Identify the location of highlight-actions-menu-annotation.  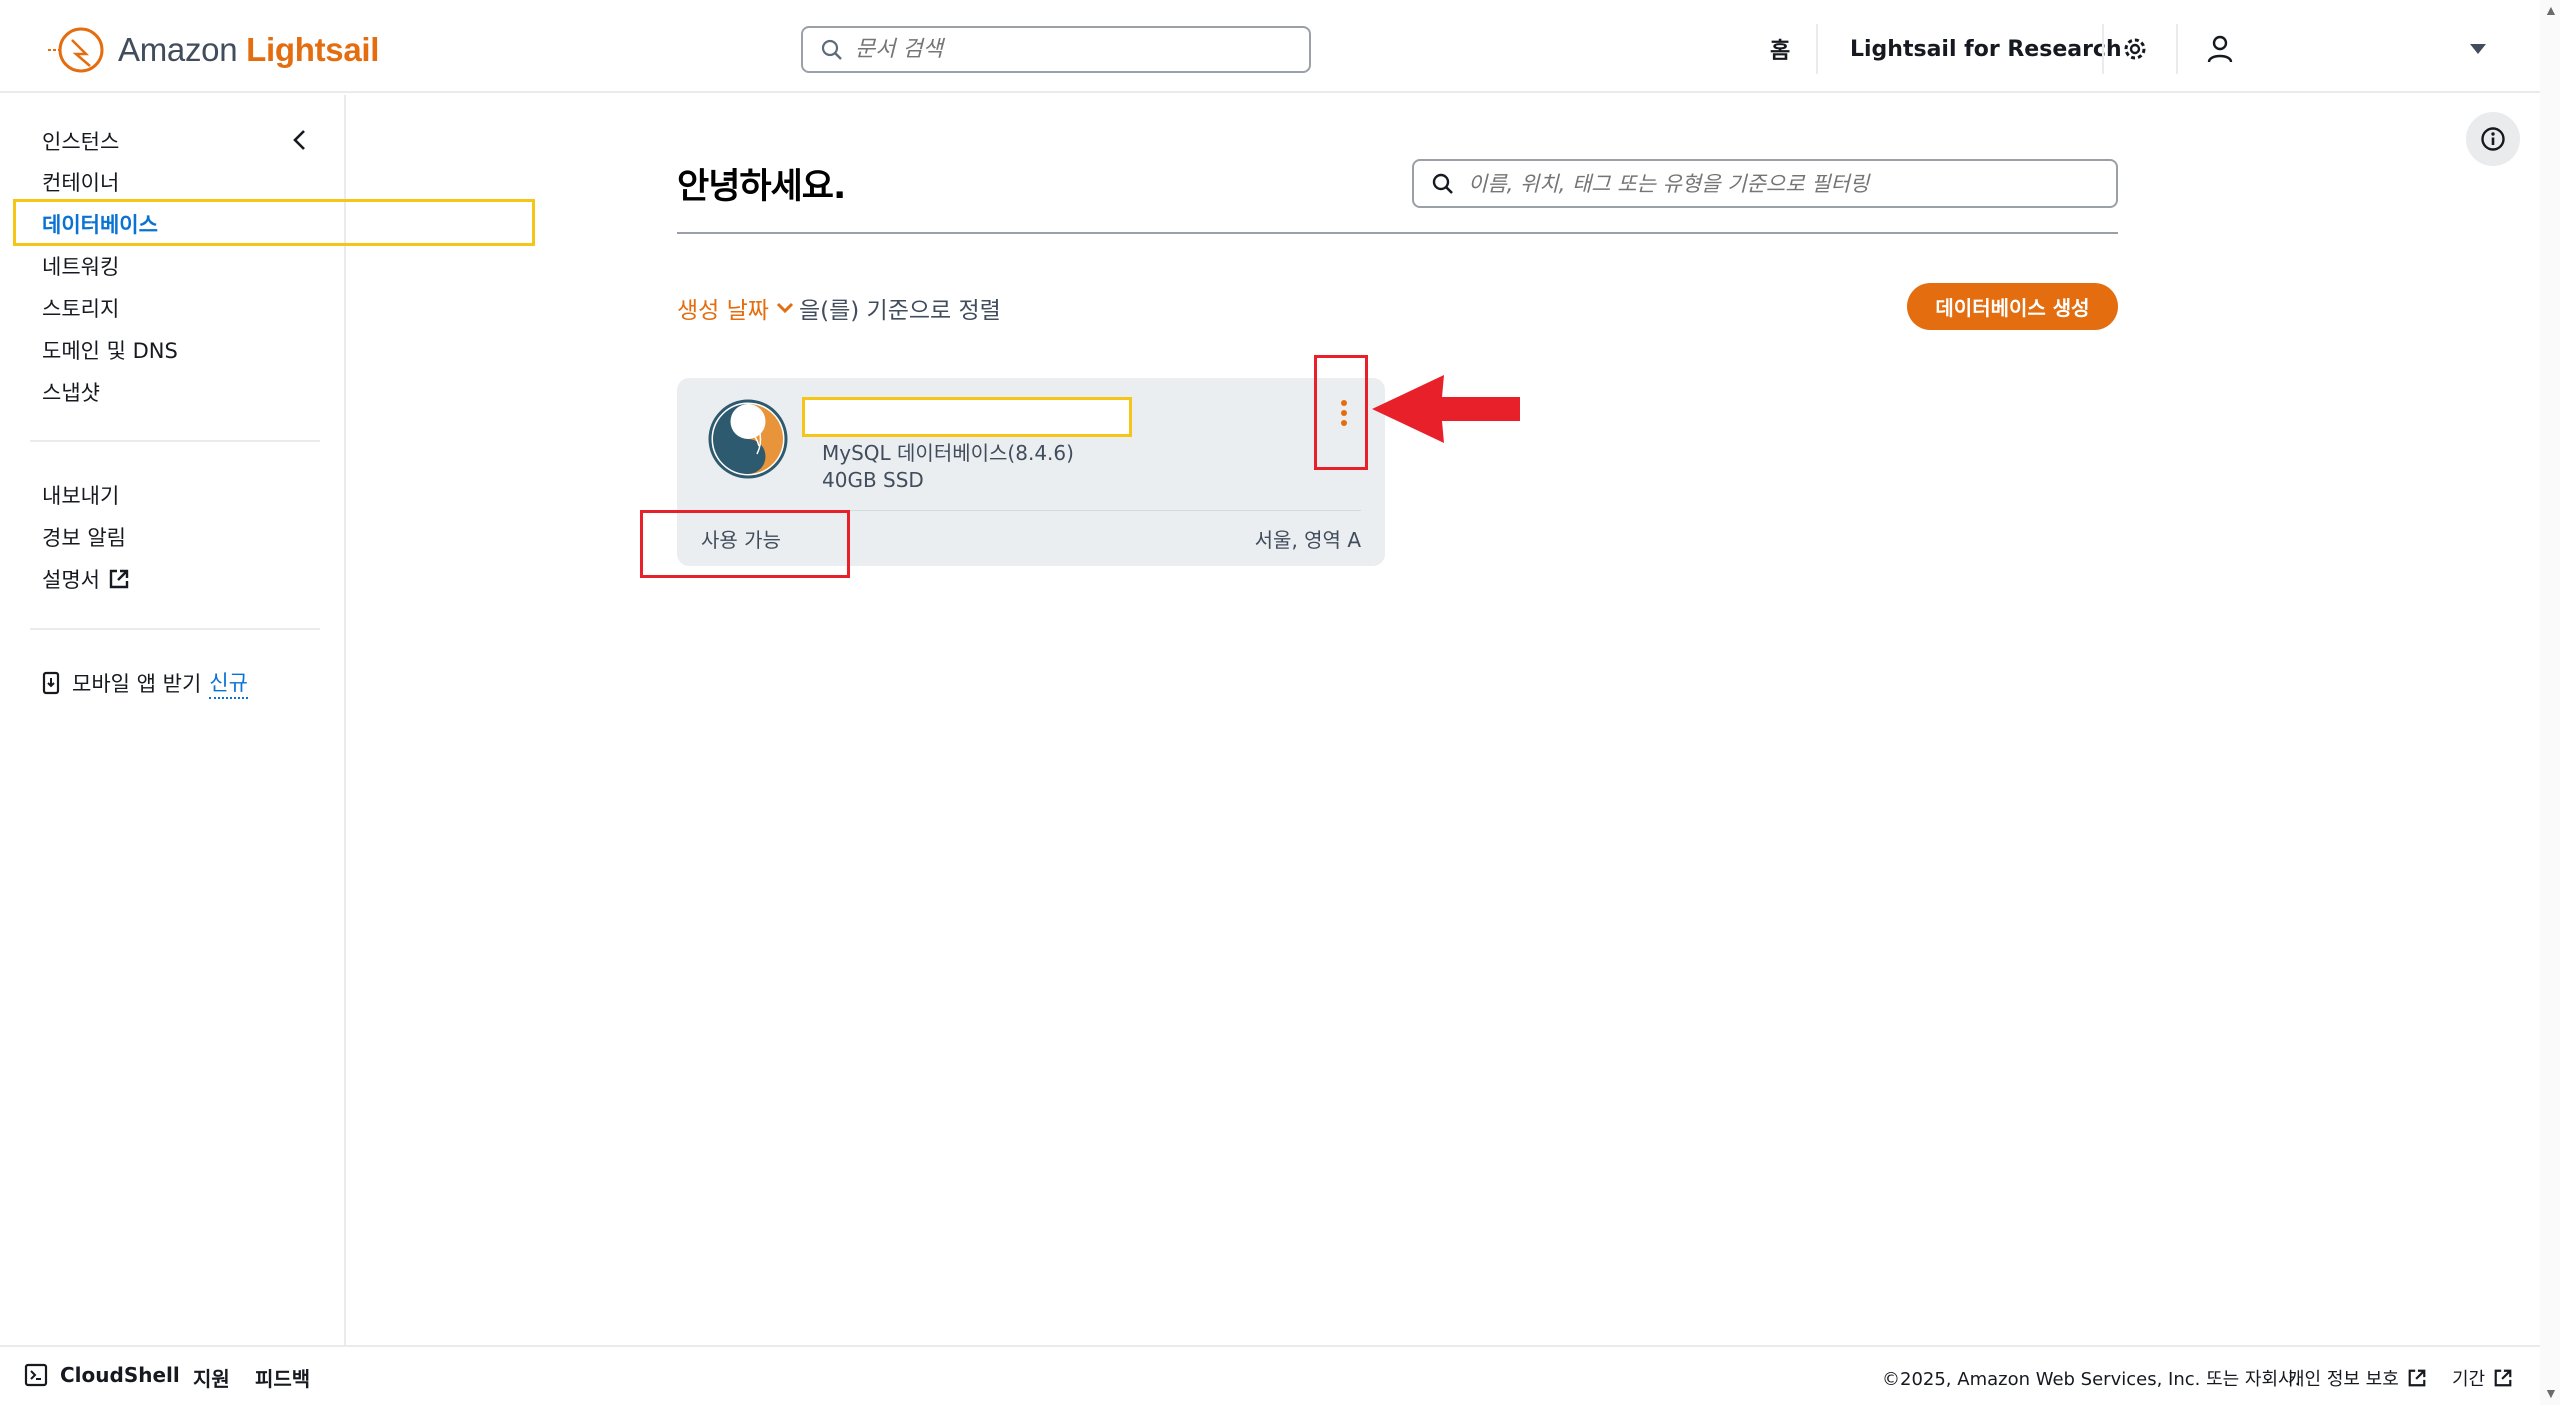
(1341, 412).